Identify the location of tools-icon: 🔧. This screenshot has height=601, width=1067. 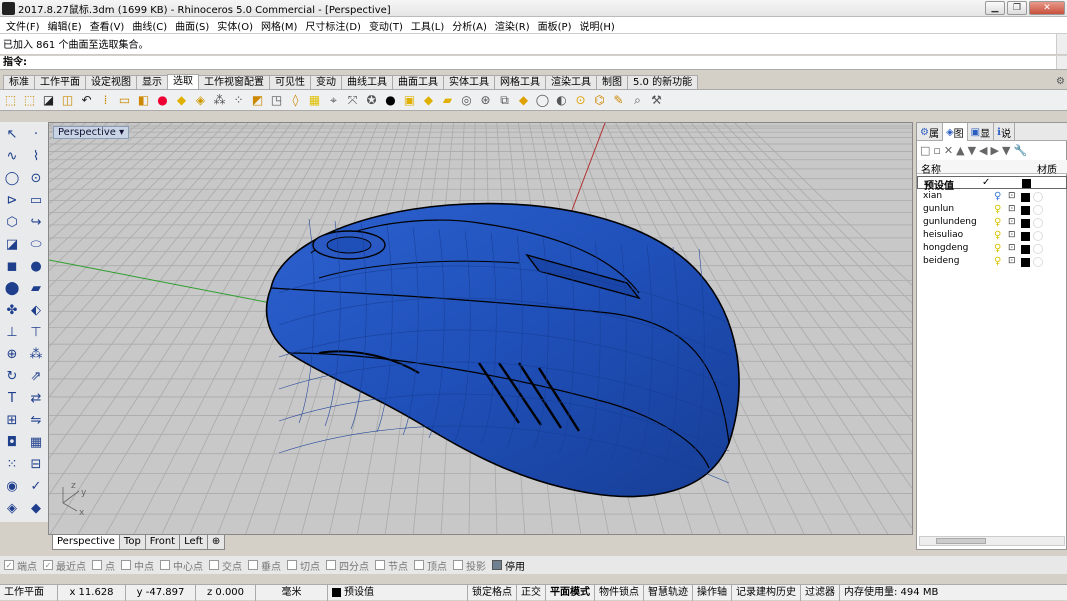
(1020, 150).